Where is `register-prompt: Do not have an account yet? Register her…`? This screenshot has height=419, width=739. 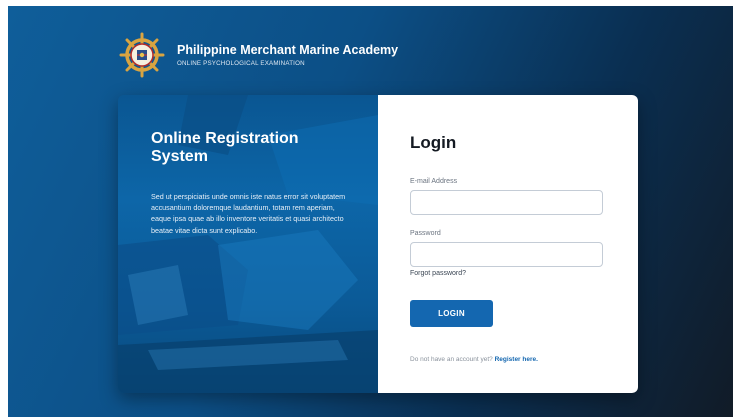
register-prompt: Do not have an account yet? Register her… is located at coordinates (474, 359).